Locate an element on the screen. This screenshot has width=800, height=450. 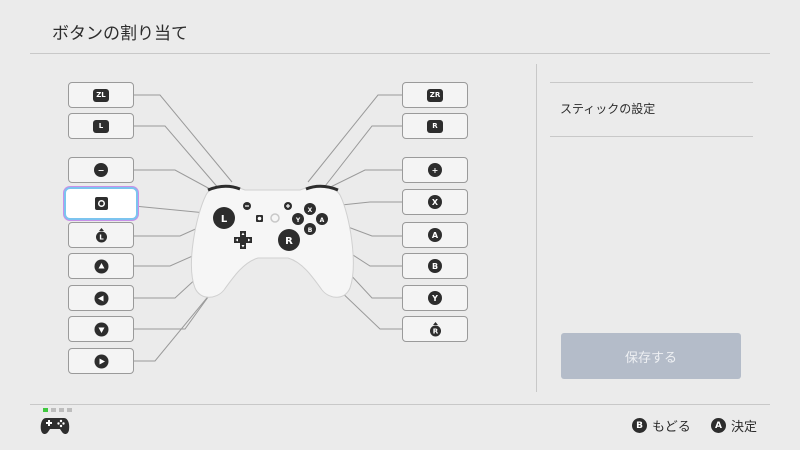
confirm-hint: A 決定 is located at coordinates (734, 425).